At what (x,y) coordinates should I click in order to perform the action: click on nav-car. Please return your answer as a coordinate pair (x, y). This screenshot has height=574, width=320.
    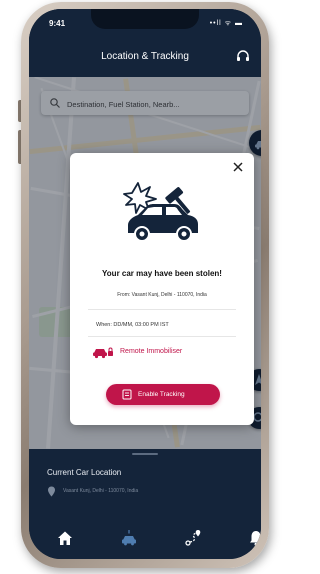
    Looking at the image, I should click on (129, 538).